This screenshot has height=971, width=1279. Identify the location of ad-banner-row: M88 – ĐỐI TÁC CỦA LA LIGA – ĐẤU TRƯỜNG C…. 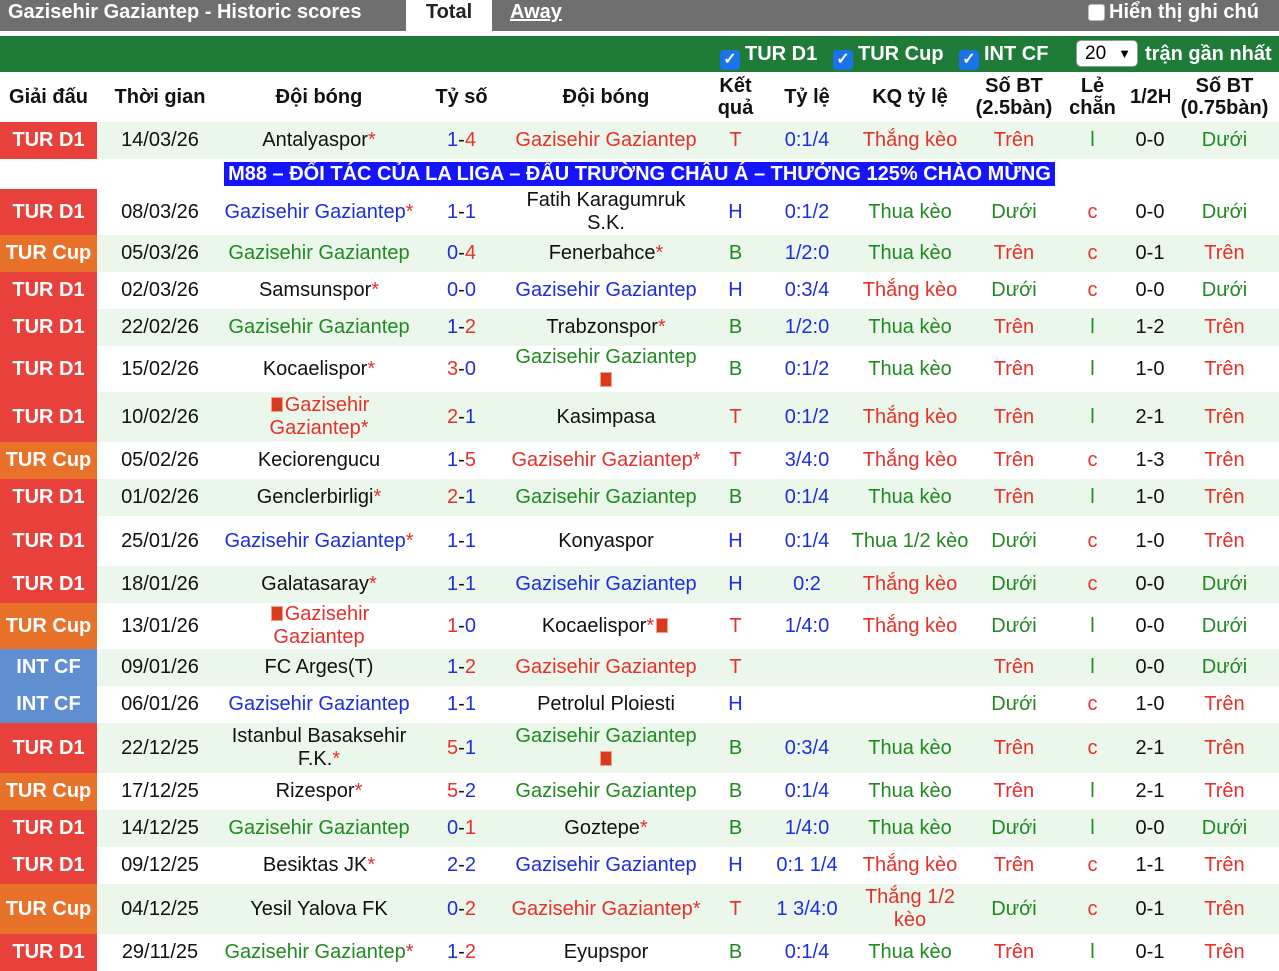
(639, 174).